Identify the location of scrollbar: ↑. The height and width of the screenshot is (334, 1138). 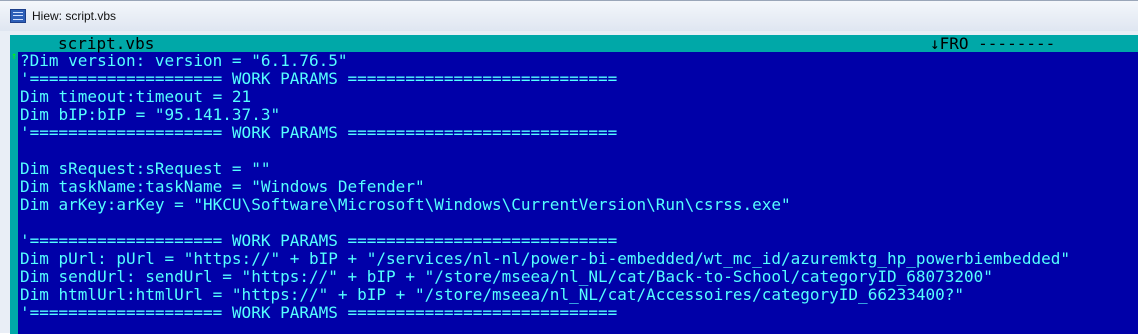
(14, 193).